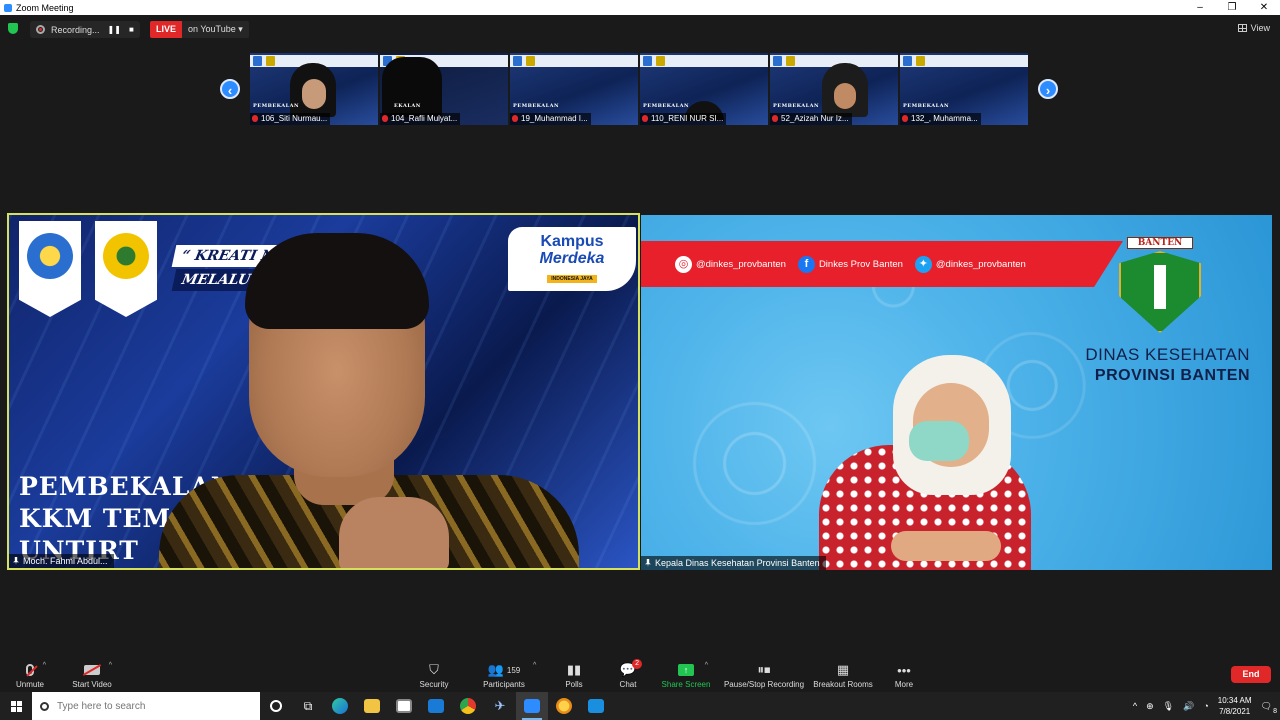 This screenshot has height=720, width=1280. I want to click on security-shield-icon, so click(13, 28).